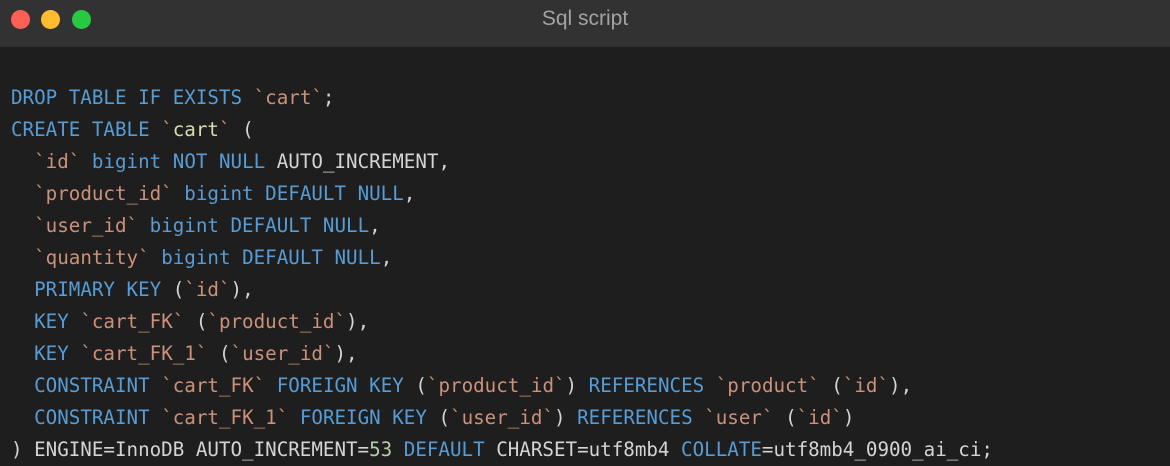 The image size is (1170, 466). Describe the element at coordinates (739, 417) in the screenshot. I see `identifier-token: `user`` at that location.